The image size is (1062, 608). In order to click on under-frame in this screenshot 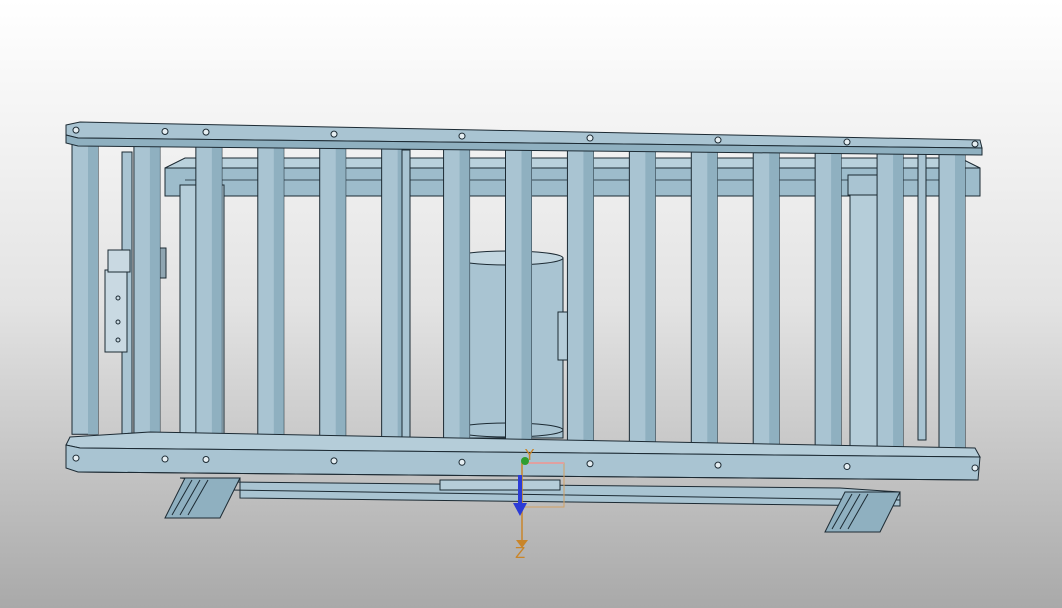, I will do `click(532, 505)`.